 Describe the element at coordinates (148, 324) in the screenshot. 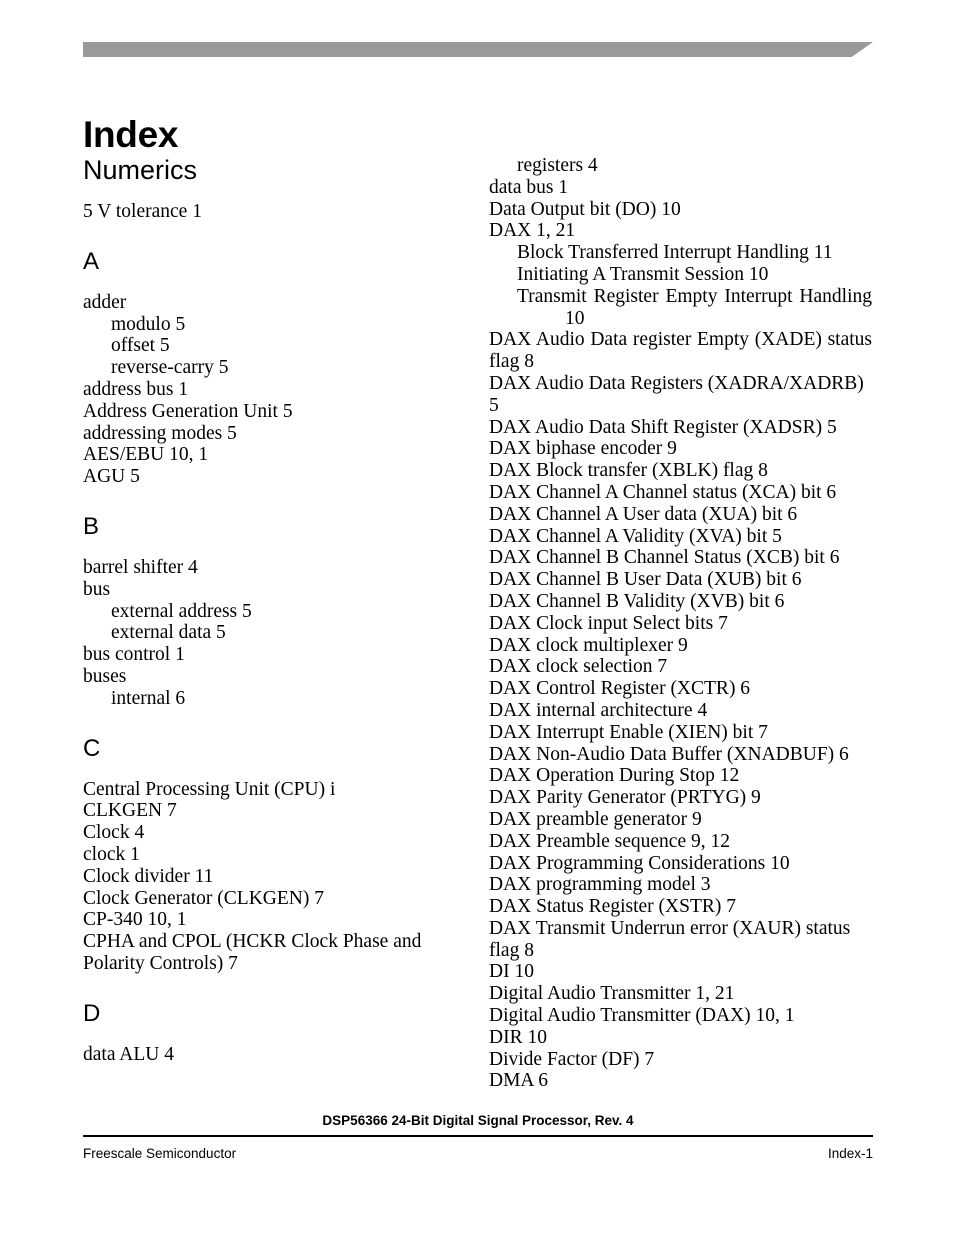

I see `index-sub-entry: modulo 5` at that location.